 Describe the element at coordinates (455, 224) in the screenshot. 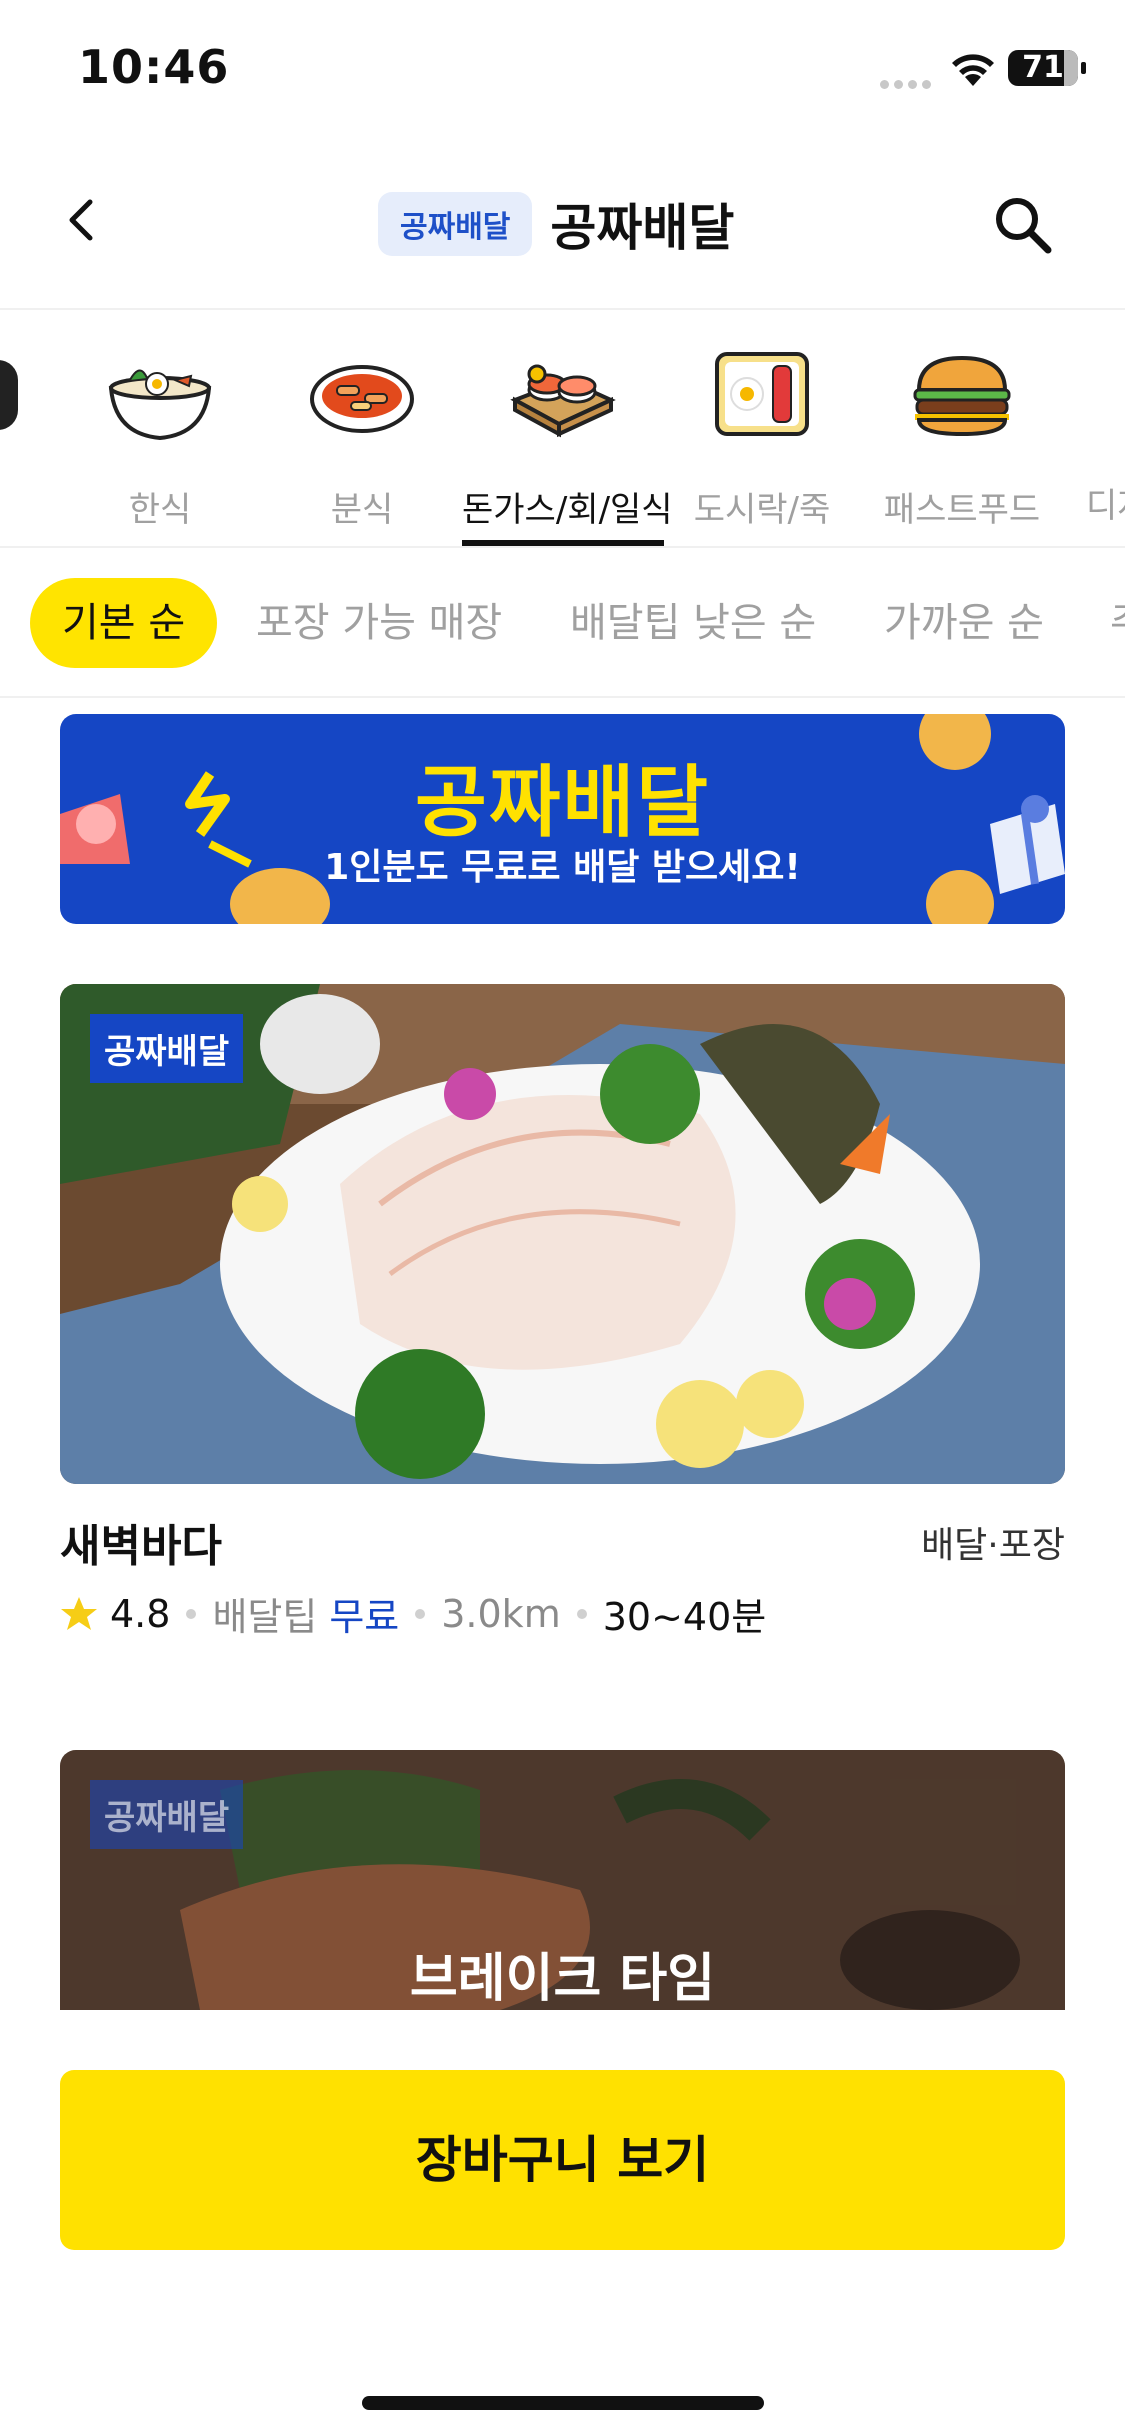

I see `free-delivery-chip: 공짜배달` at that location.